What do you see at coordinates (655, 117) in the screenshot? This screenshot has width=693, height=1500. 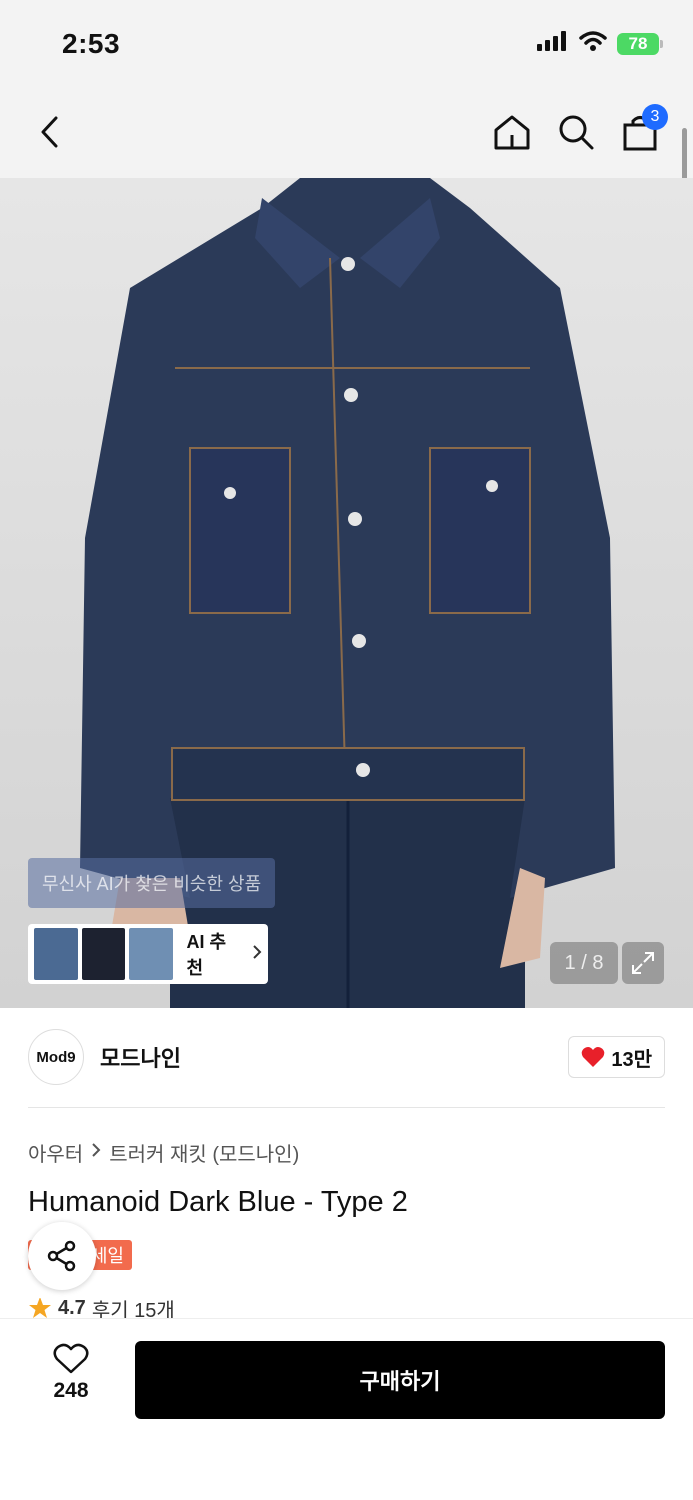 I see `cart-count-badge: 3` at bounding box center [655, 117].